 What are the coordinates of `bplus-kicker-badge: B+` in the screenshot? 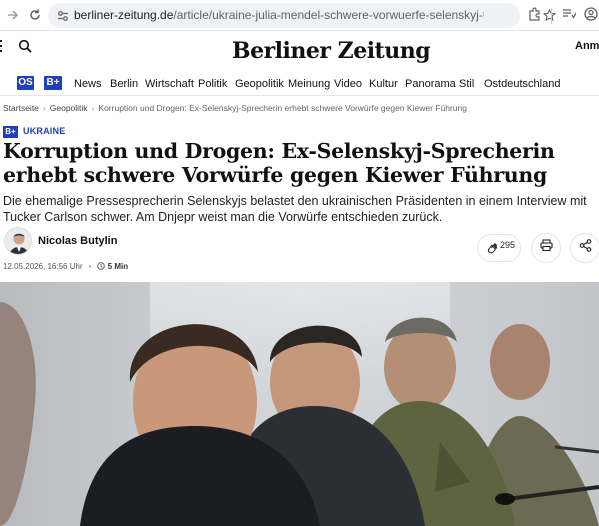 It's located at (10, 132).